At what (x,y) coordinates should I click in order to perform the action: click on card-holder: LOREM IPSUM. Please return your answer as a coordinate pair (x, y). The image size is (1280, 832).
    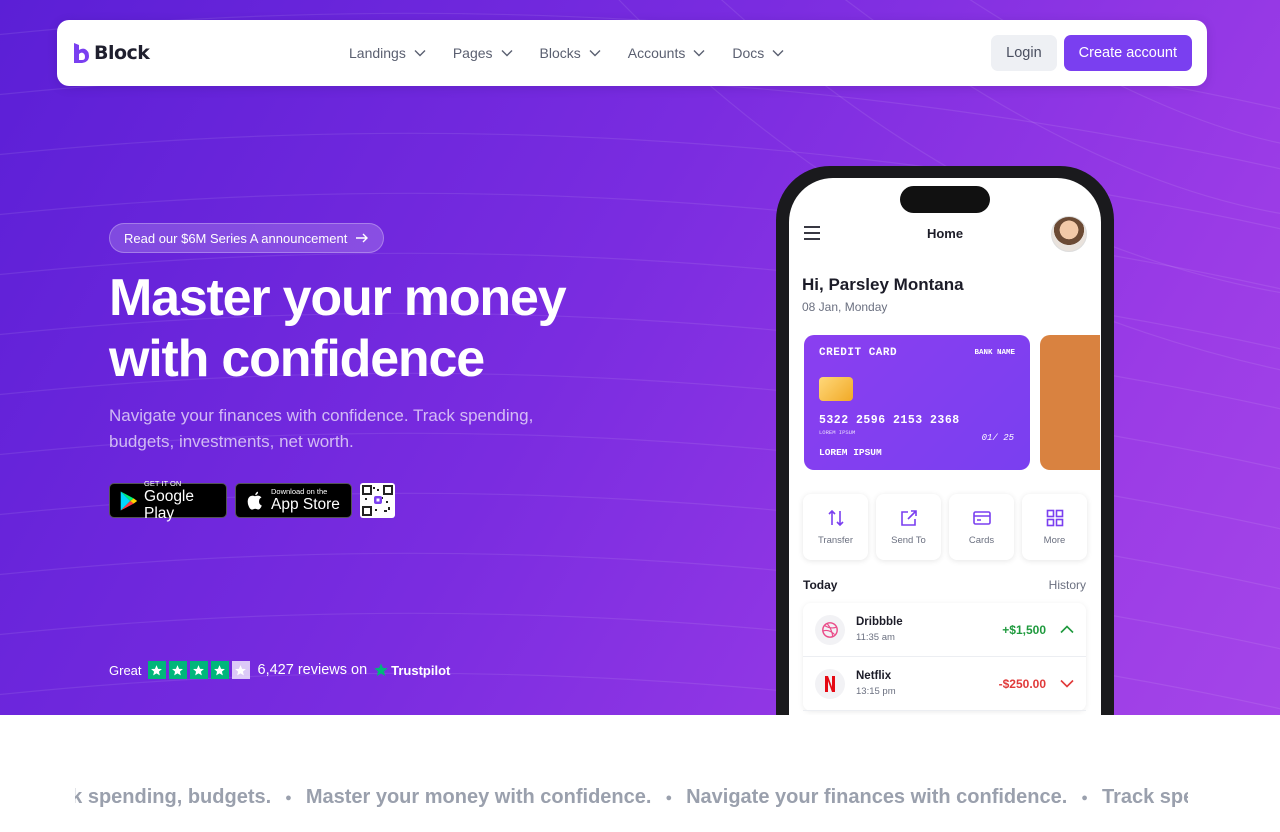
    Looking at the image, I should click on (850, 452).